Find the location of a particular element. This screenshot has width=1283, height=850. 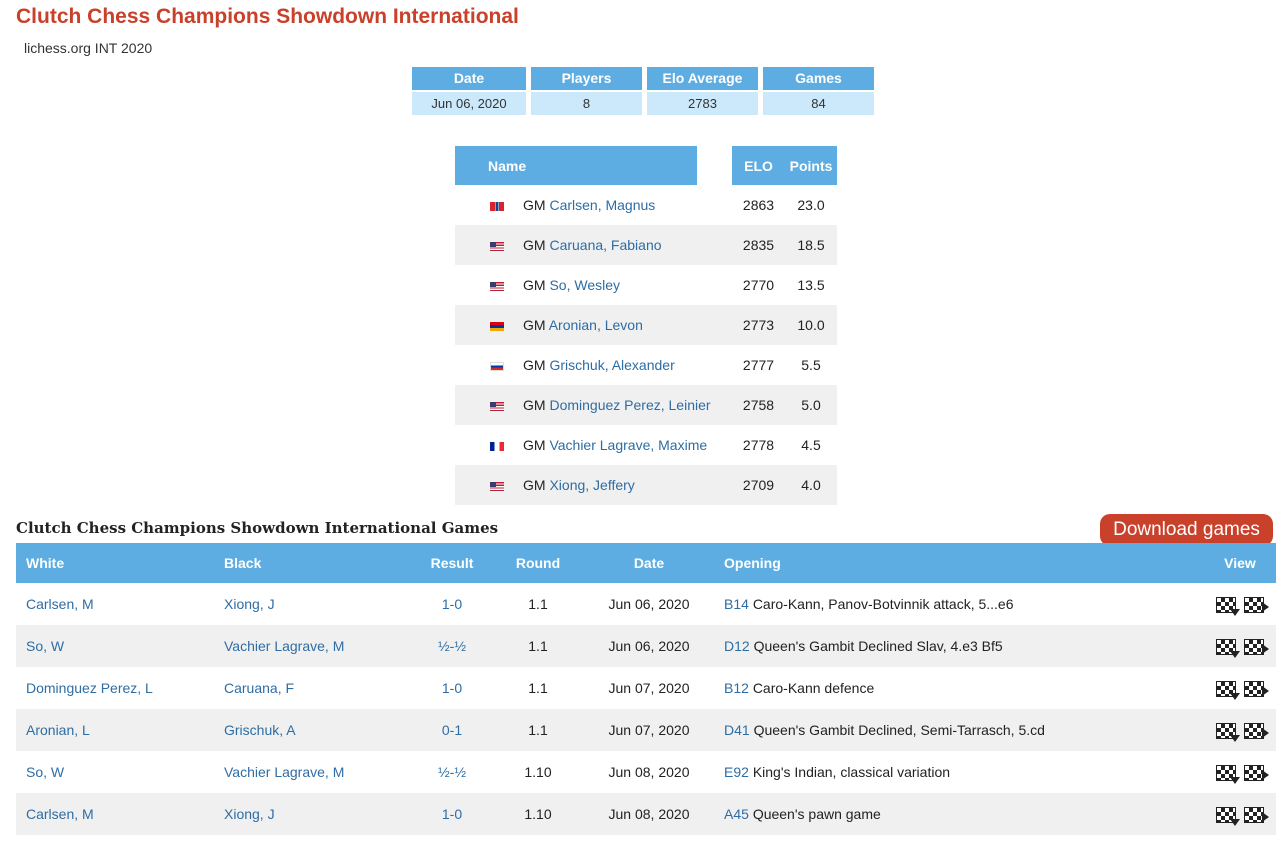

white-player-link: Dominguez Perez, L is located at coordinates (89, 688).